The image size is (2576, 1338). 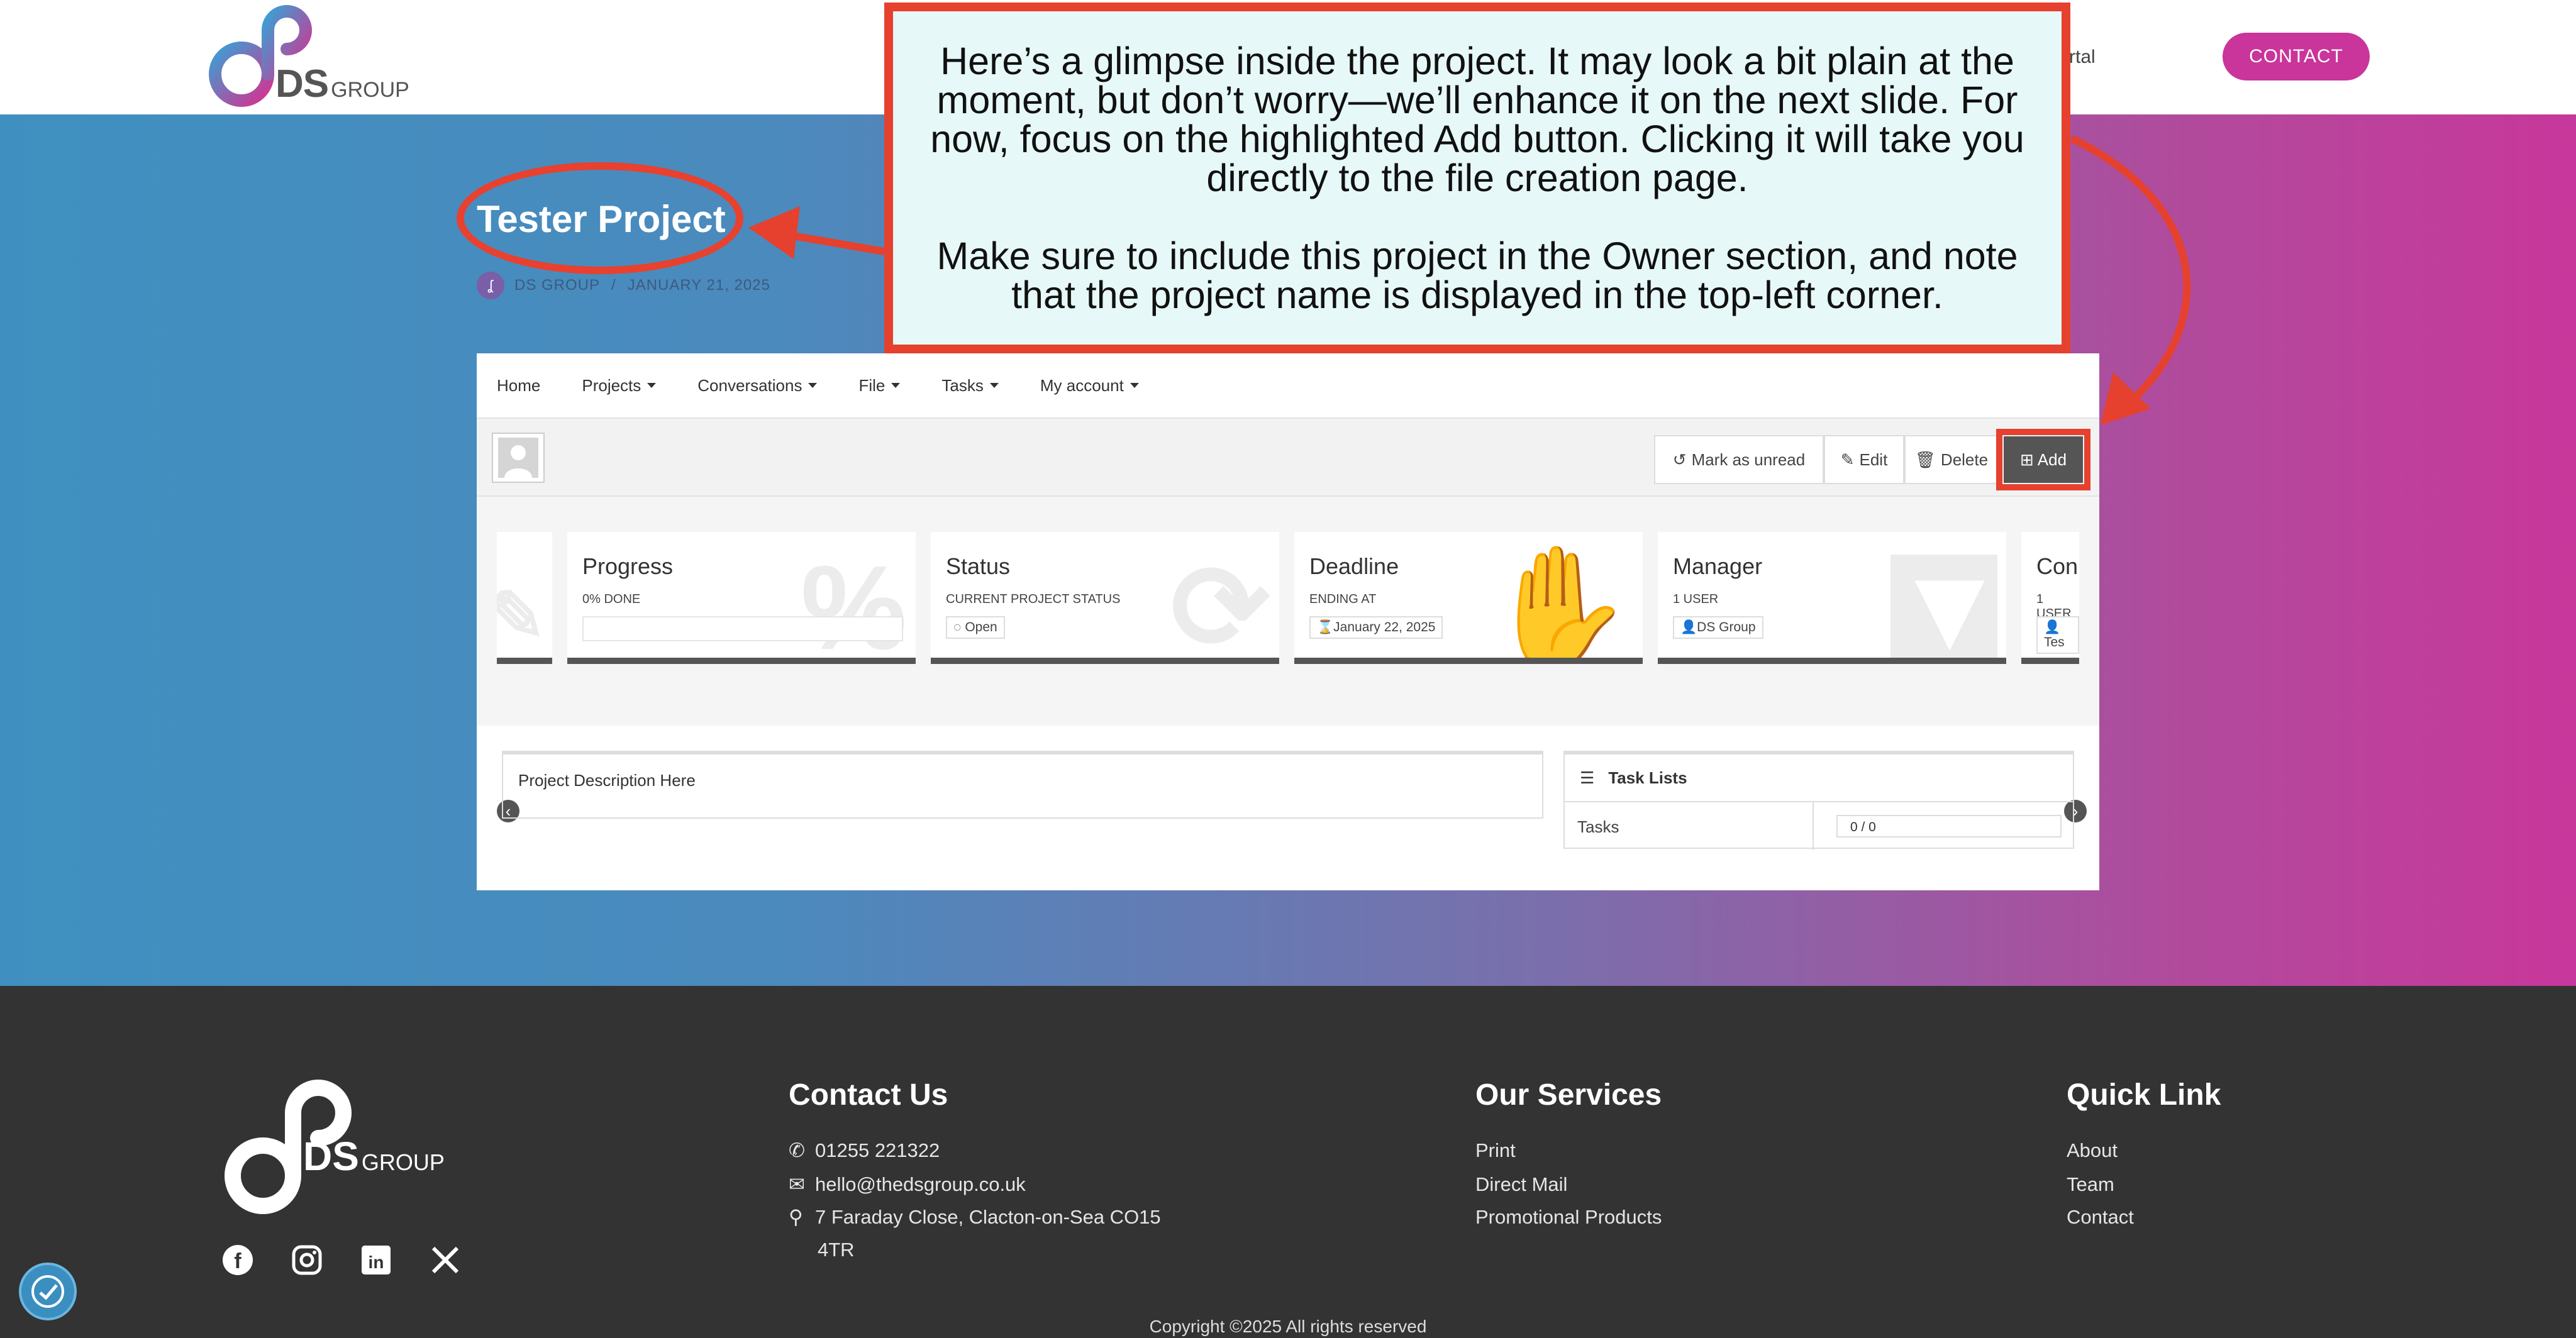 What do you see at coordinates (975, 628) in the screenshot?
I see `status-badge: ◌ Open` at bounding box center [975, 628].